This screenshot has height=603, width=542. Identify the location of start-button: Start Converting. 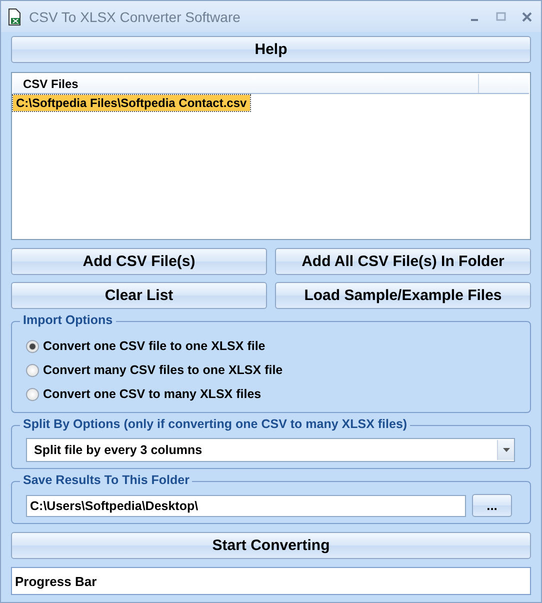
(271, 545).